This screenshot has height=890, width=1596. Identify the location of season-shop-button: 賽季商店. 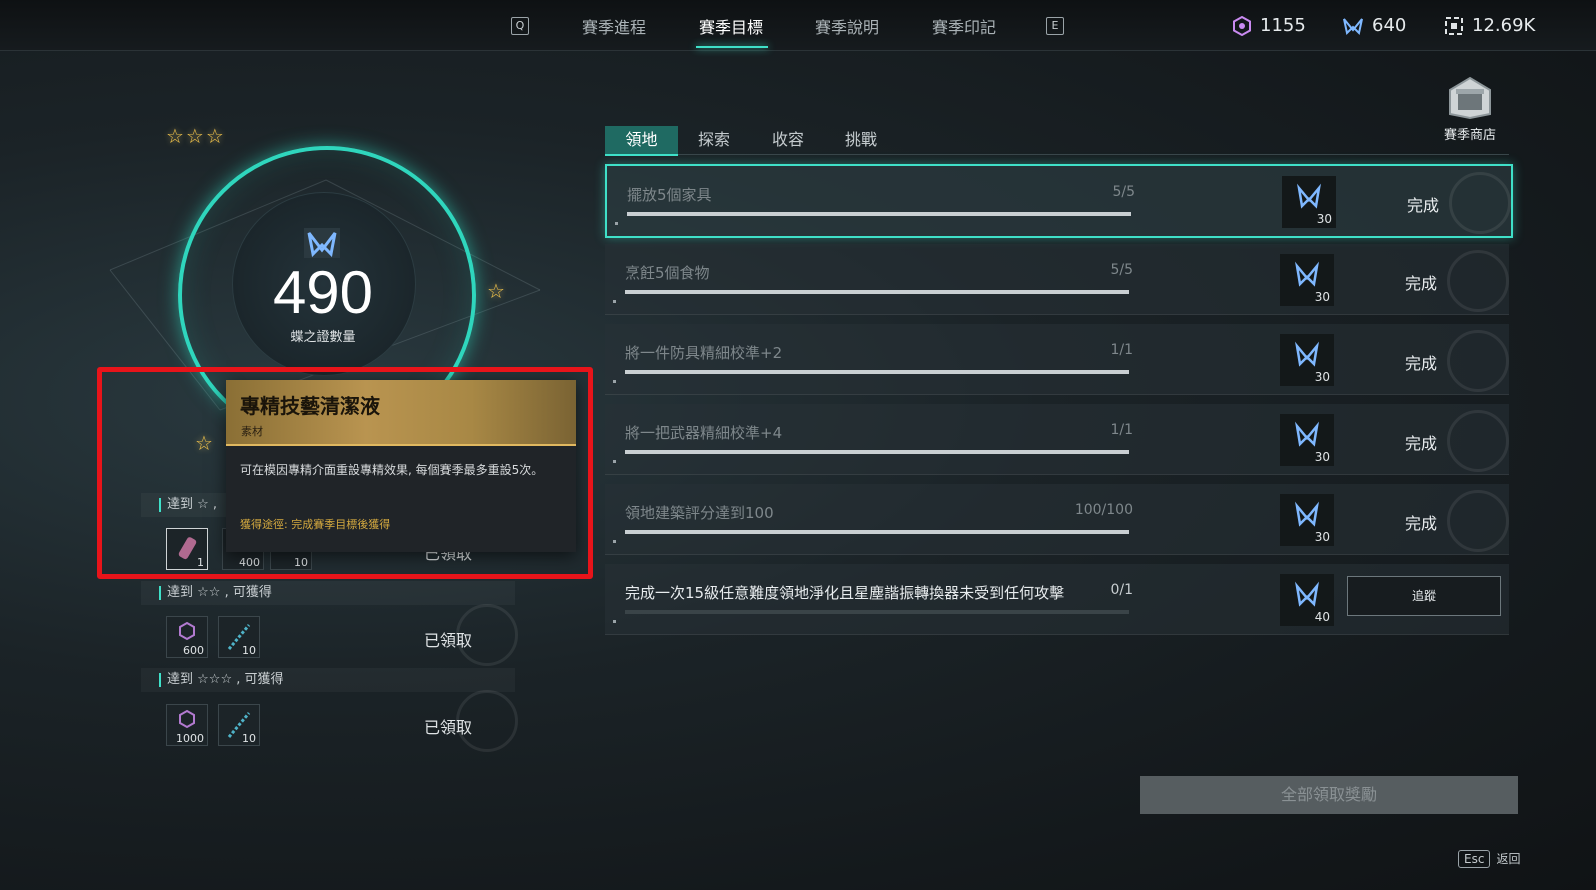
(1470, 109).